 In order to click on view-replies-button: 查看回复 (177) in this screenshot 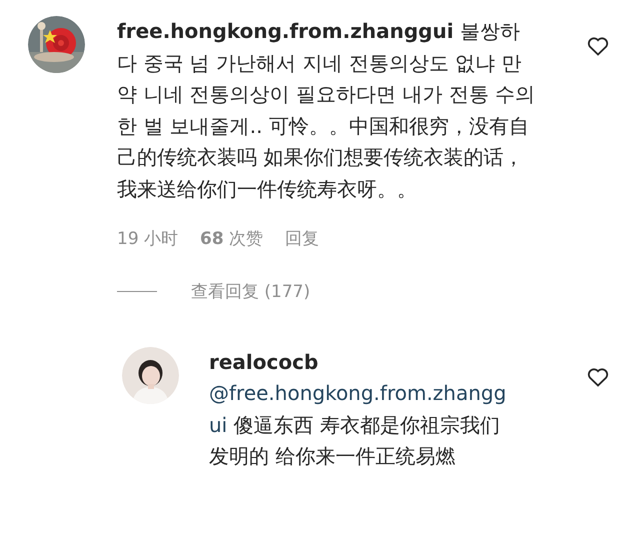, I will do `click(250, 291)`.